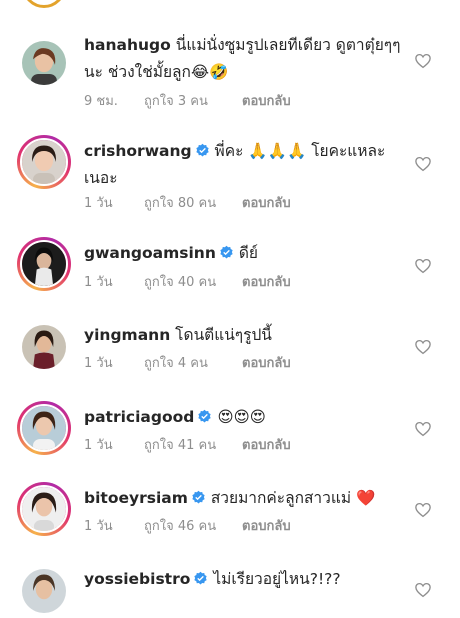  What do you see at coordinates (136, 498) in the screenshot?
I see `comment-username: bitoeyrsiam` at bounding box center [136, 498].